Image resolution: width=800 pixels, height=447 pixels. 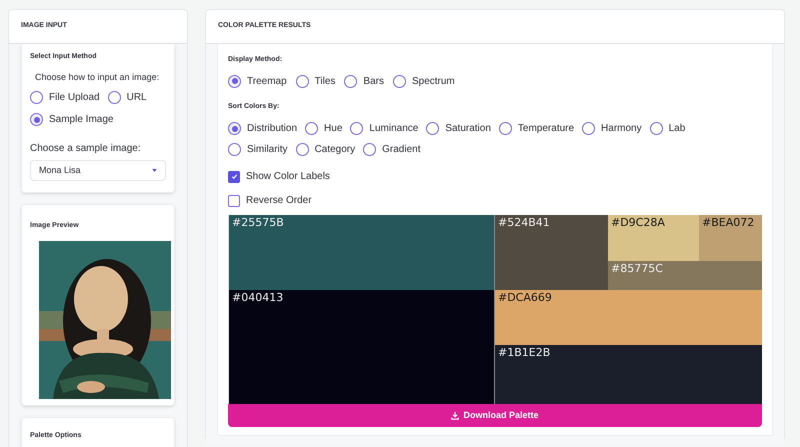 What do you see at coordinates (653, 238) in the screenshot?
I see `color-tile: #D9C28A` at bounding box center [653, 238].